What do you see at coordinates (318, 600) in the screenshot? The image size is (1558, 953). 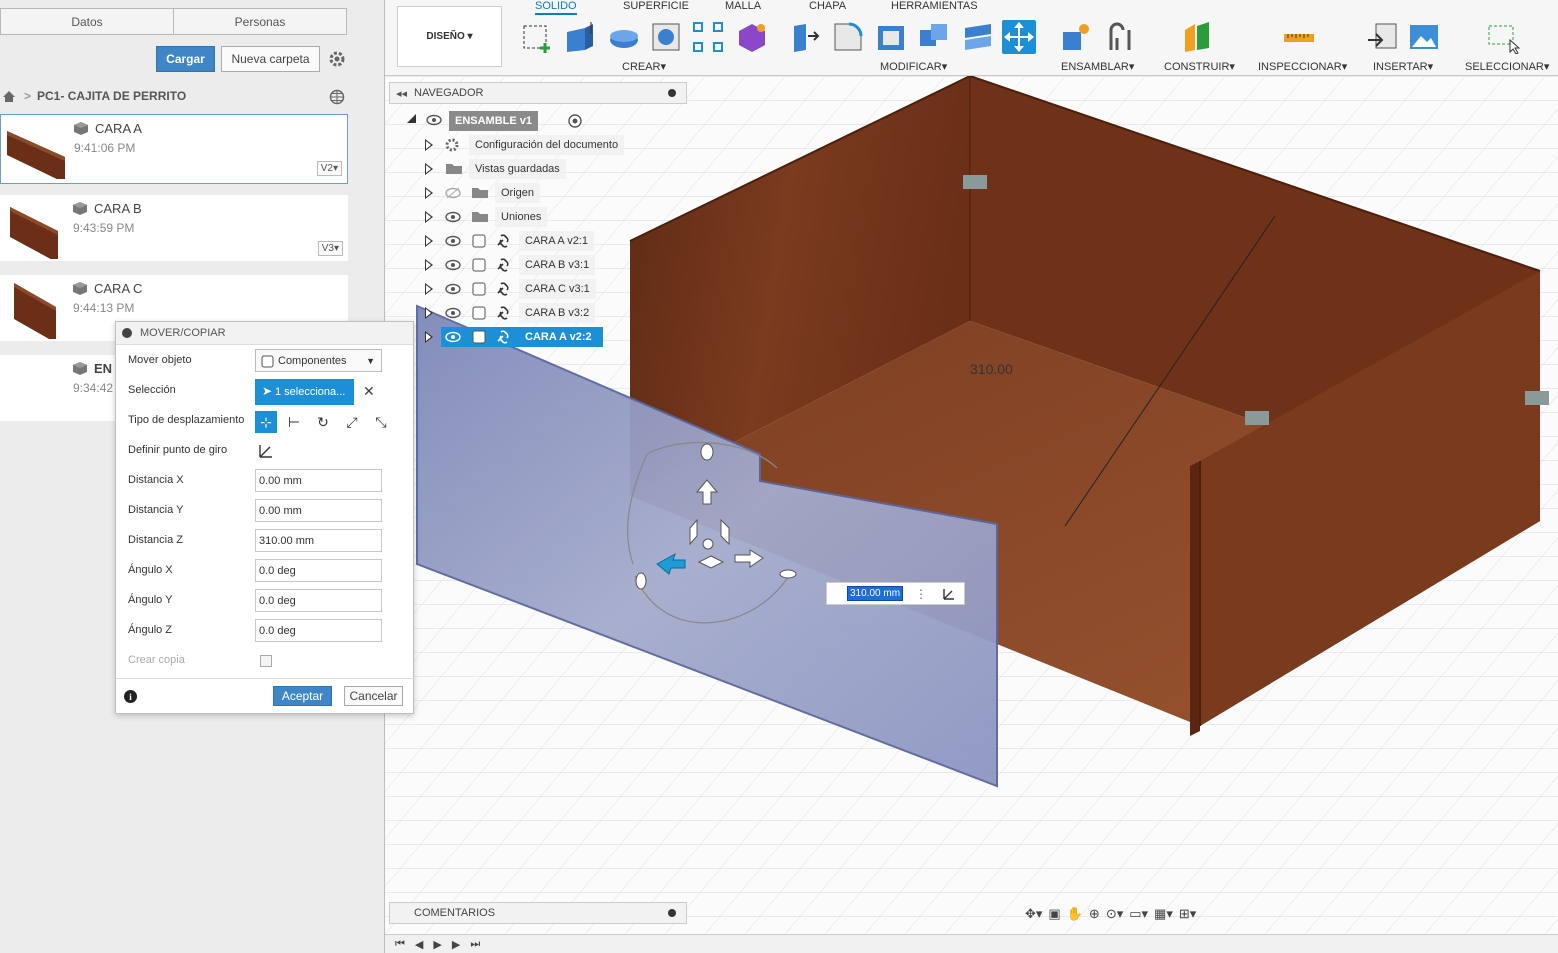 I see `angle-y-input: 0.0 deg` at bounding box center [318, 600].